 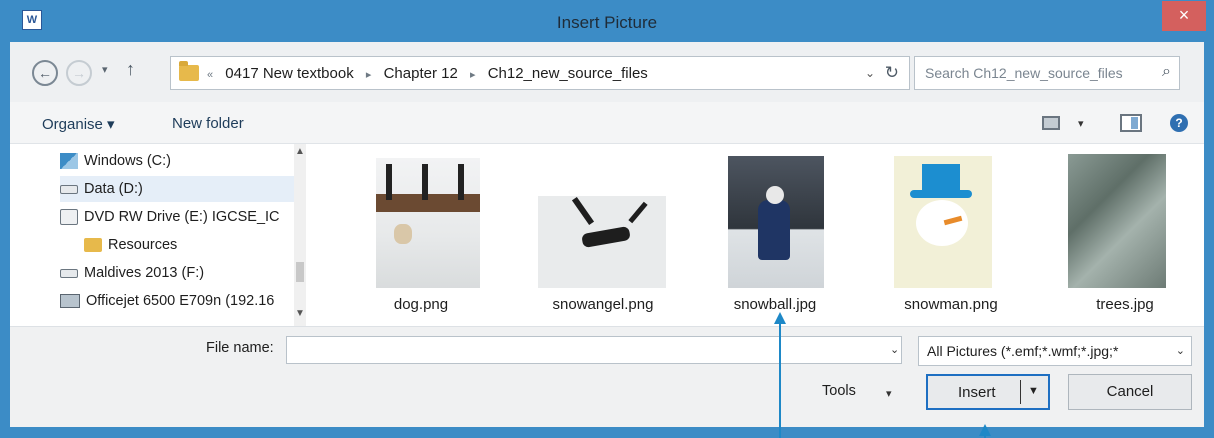 What do you see at coordinates (1179, 123) in the screenshot?
I see `help-icon: ?` at bounding box center [1179, 123].